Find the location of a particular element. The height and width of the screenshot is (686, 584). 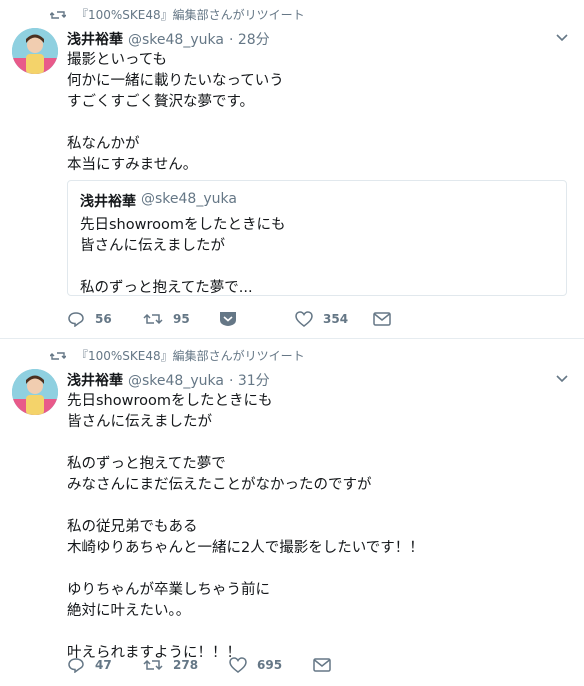

reply-button: 47 is located at coordinates (105, 665).